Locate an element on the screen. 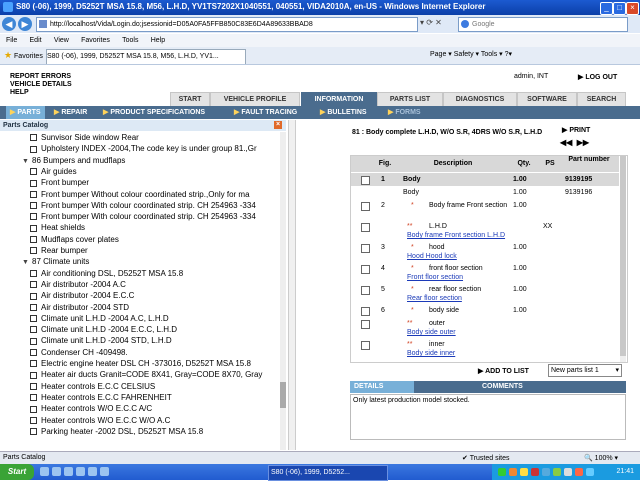  row-link: Rear floor section is located at coordinates (434, 298).